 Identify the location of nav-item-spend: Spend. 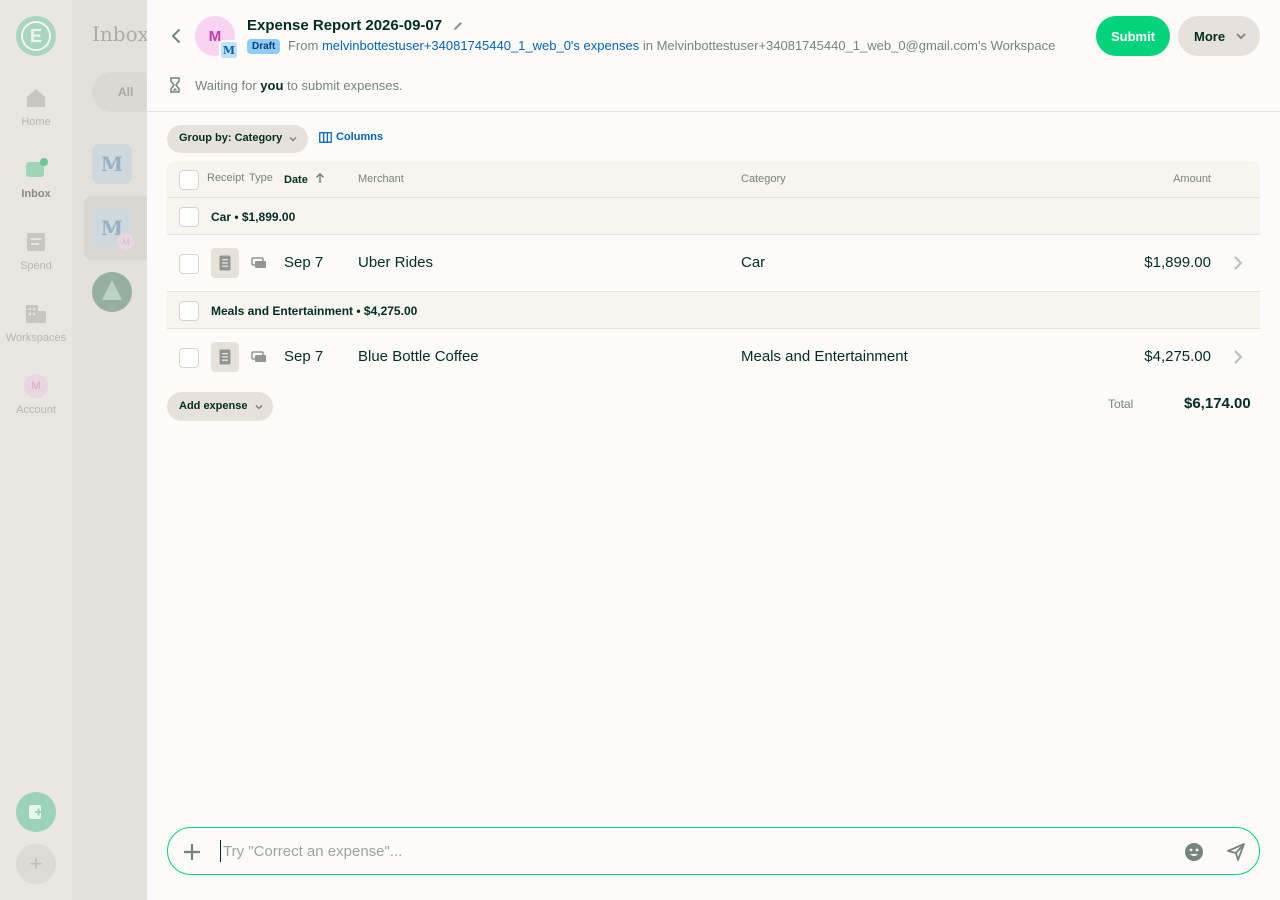
(36, 251).